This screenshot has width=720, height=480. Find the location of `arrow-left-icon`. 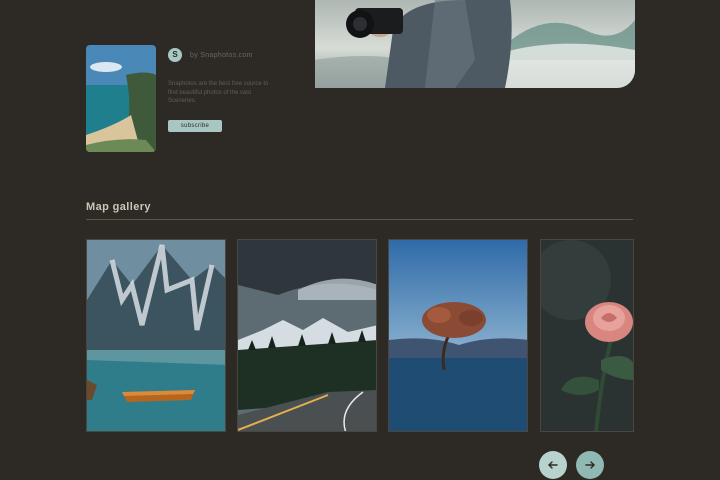

arrow-left-icon is located at coordinates (553, 465).